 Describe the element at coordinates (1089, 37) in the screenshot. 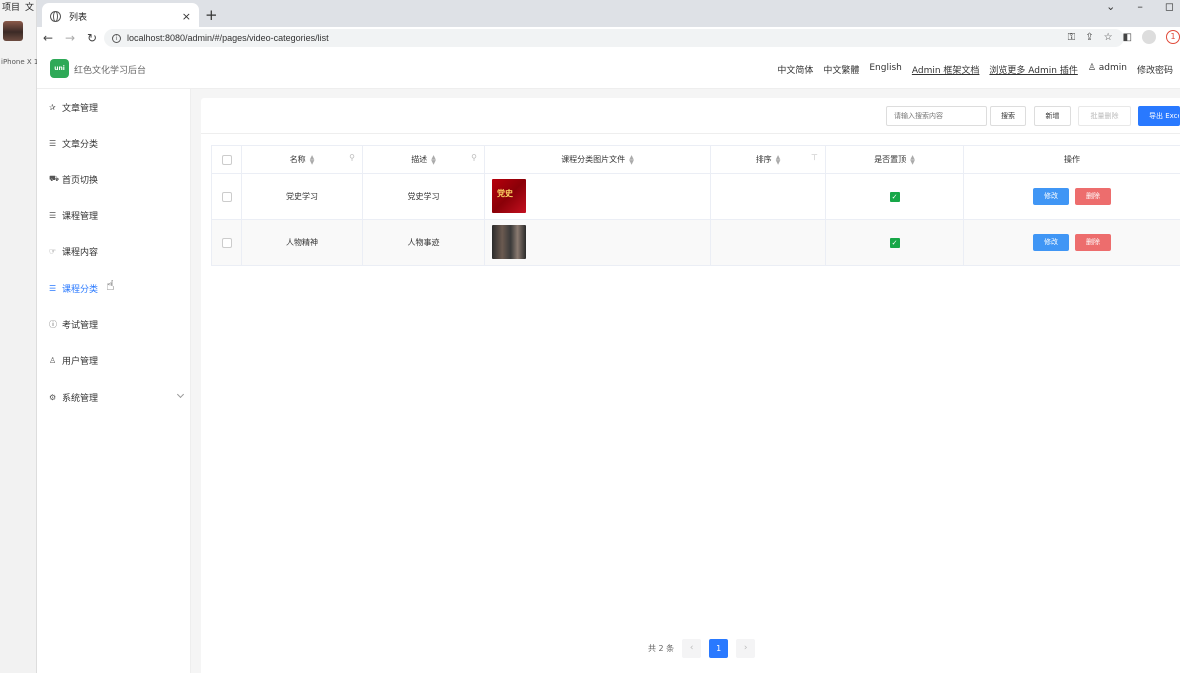

I see `share-icon: ⇪` at that location.